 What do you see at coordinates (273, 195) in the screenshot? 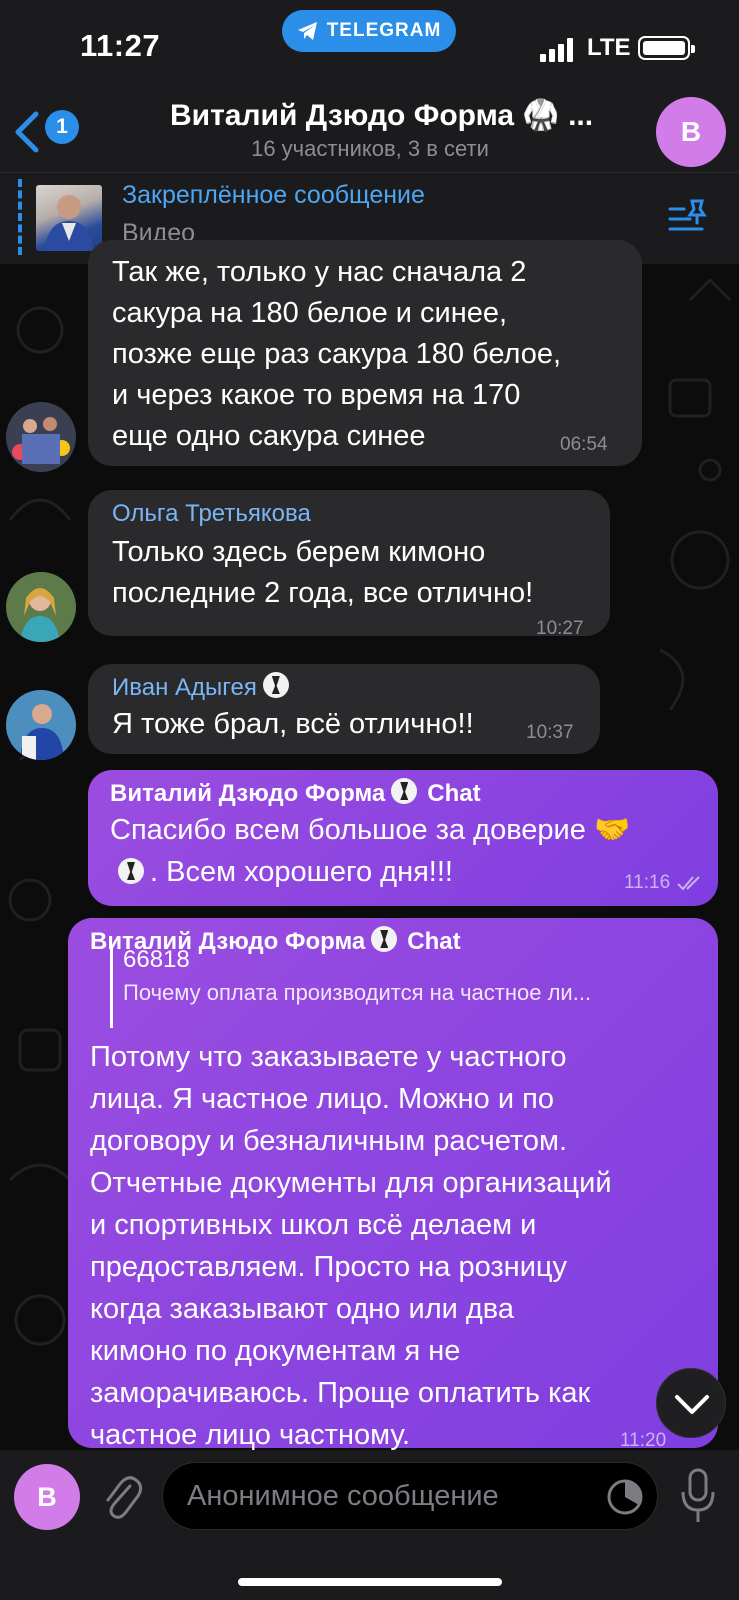
I see `pinned-title: Закреплённое сообщение` at bounding box center [273, 195].